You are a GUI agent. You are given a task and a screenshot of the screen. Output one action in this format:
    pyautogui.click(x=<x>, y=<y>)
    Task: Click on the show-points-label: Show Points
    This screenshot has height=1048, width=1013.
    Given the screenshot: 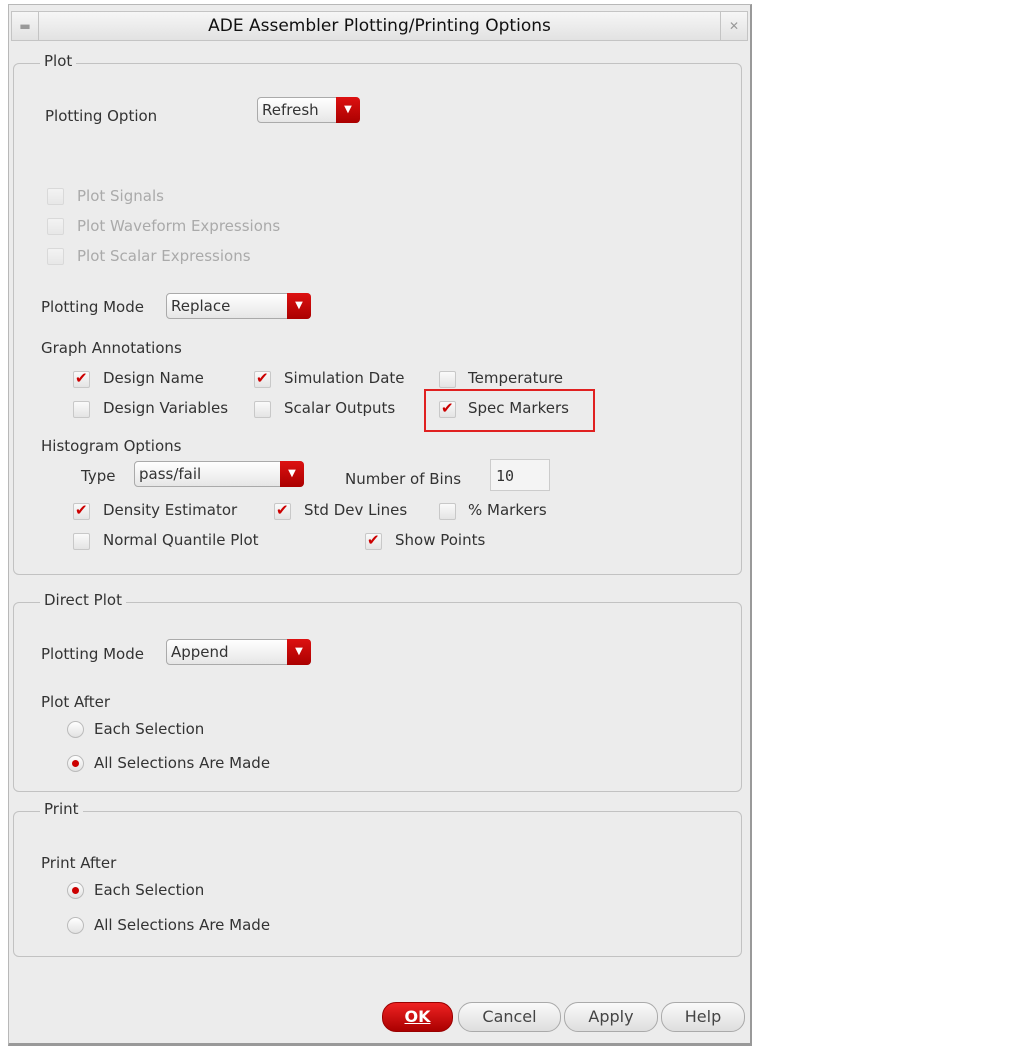 What is the action you would take?
    pyautogui.click(x=440, y=540)
    